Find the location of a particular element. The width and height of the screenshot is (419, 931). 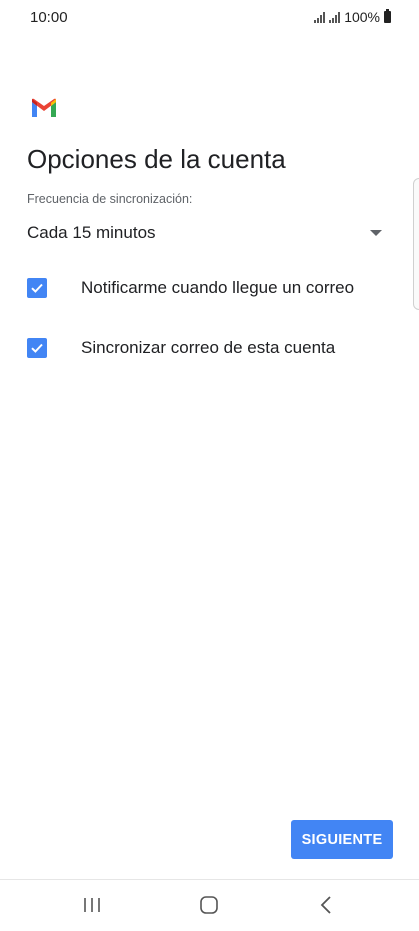

home-button is located at coordinates (209, 905).